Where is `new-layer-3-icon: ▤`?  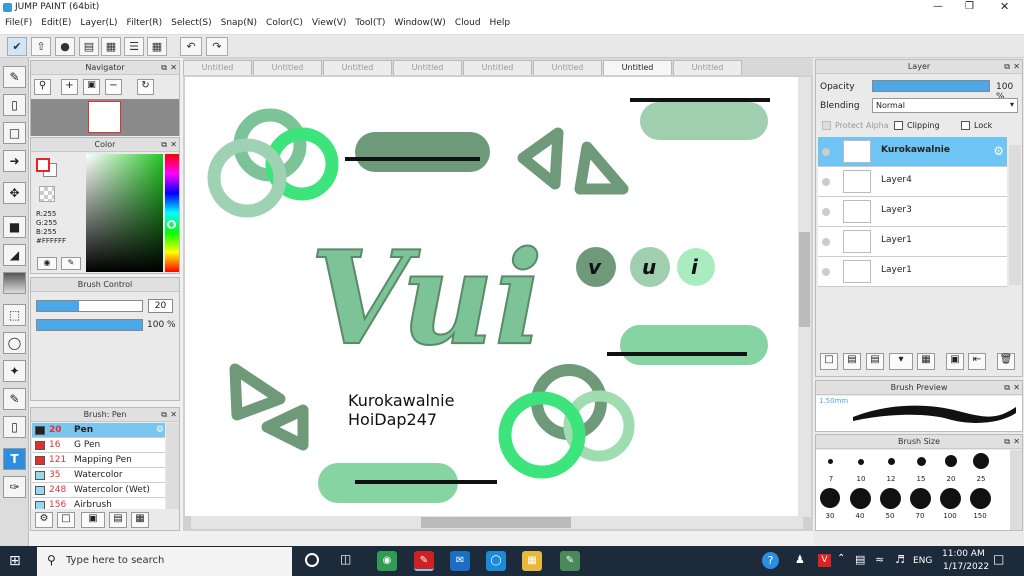 new-layer-3-icon: ▤ is located at coordinates (875, 361).